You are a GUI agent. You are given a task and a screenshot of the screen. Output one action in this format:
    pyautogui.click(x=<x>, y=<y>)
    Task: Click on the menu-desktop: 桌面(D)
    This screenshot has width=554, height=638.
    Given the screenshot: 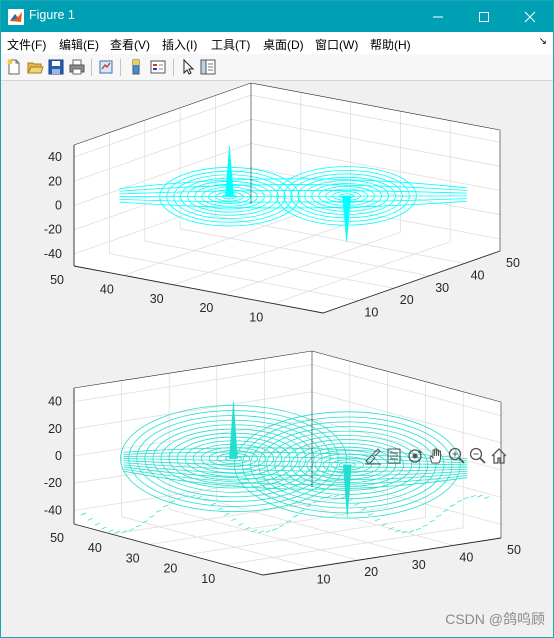 What is the action you would take?
    pyautogui.click(x=283, y=44)
    